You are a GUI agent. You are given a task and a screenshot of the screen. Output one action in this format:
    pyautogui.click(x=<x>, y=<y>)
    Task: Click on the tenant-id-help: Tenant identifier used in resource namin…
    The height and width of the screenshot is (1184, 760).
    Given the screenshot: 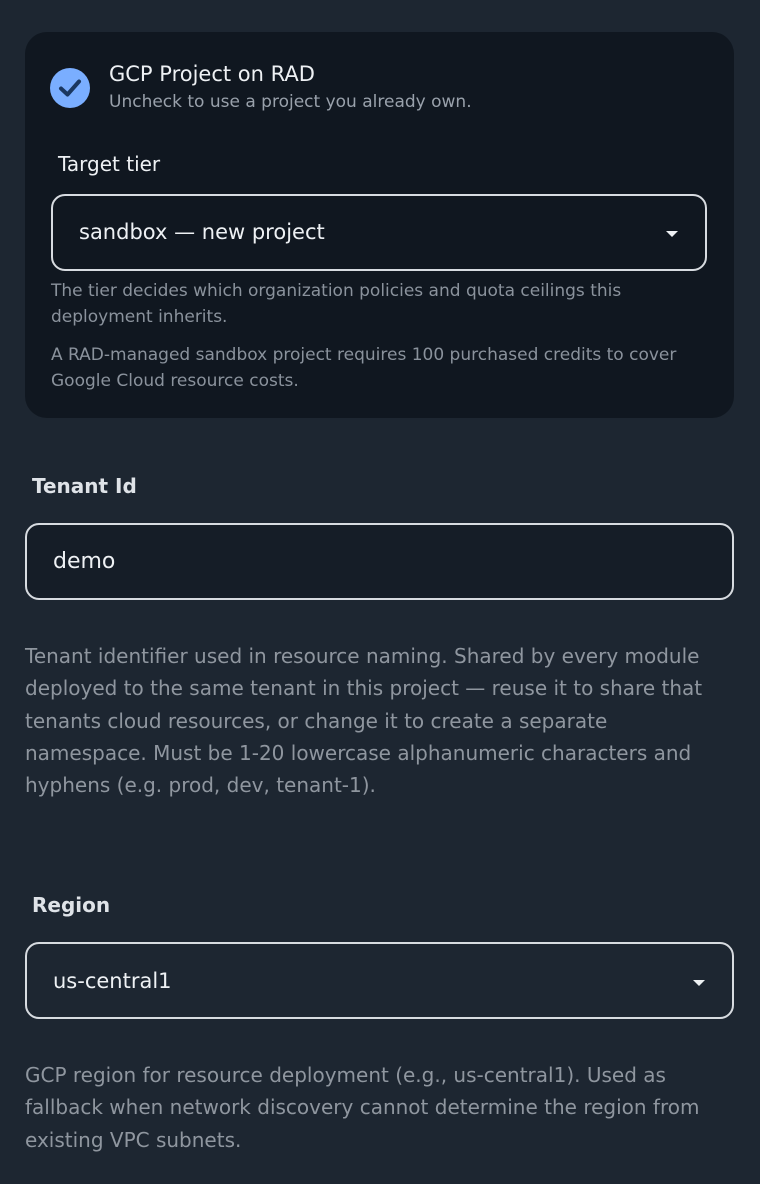 What is the action you would take?
    pyautogui.click(x=364, y=721)
    